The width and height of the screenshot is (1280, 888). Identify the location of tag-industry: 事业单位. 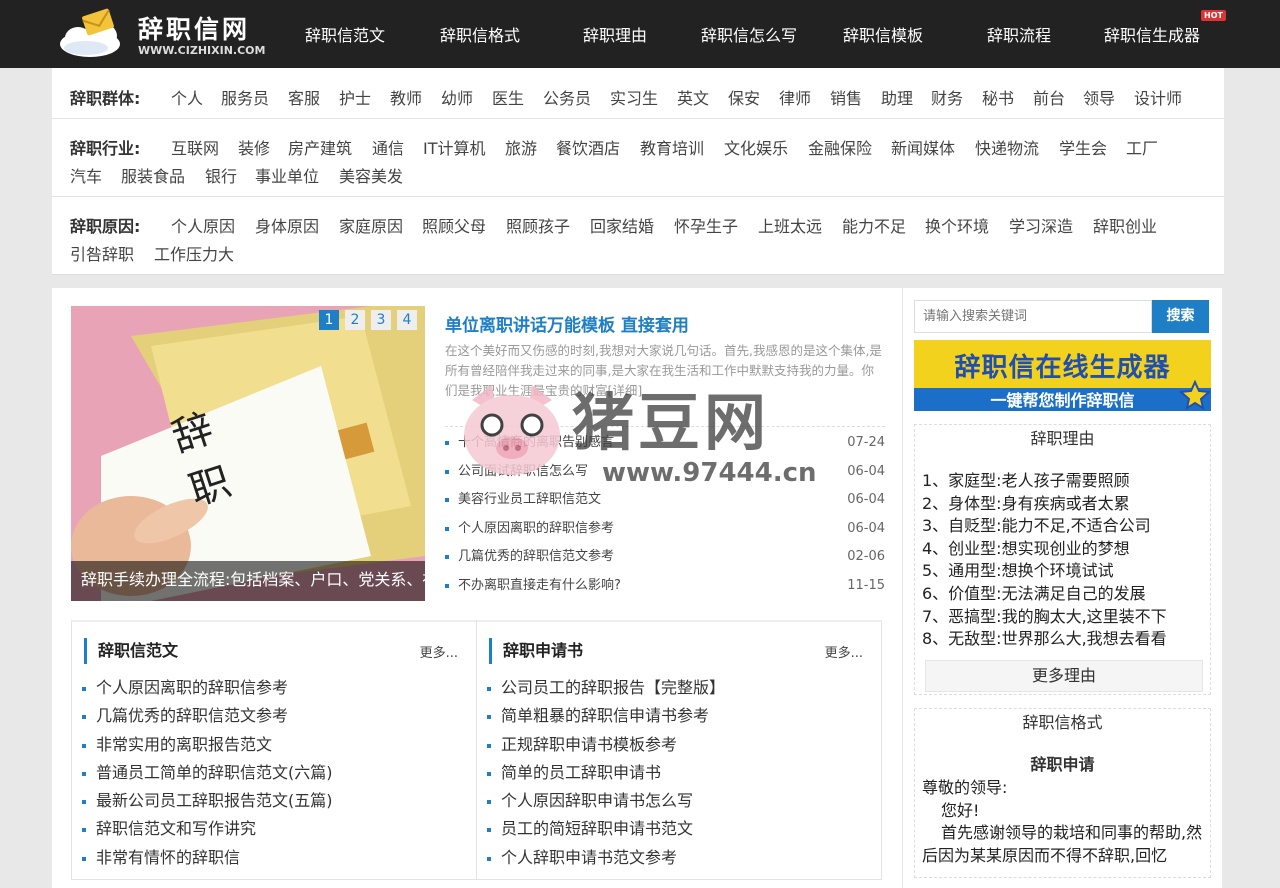
(287, 175).